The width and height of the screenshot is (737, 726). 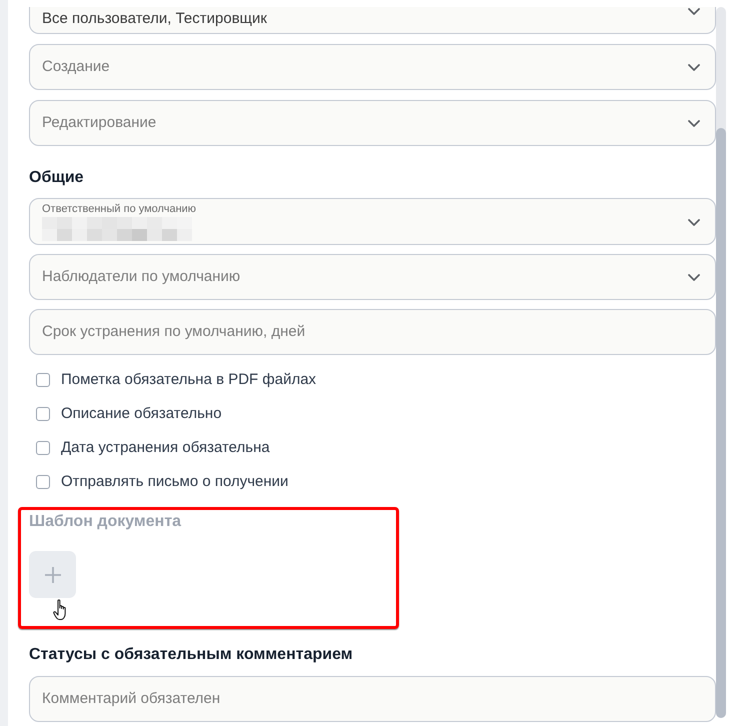 I want to click on checkbox-label: Дата устранения обязательна, so click(x=165, y=448).